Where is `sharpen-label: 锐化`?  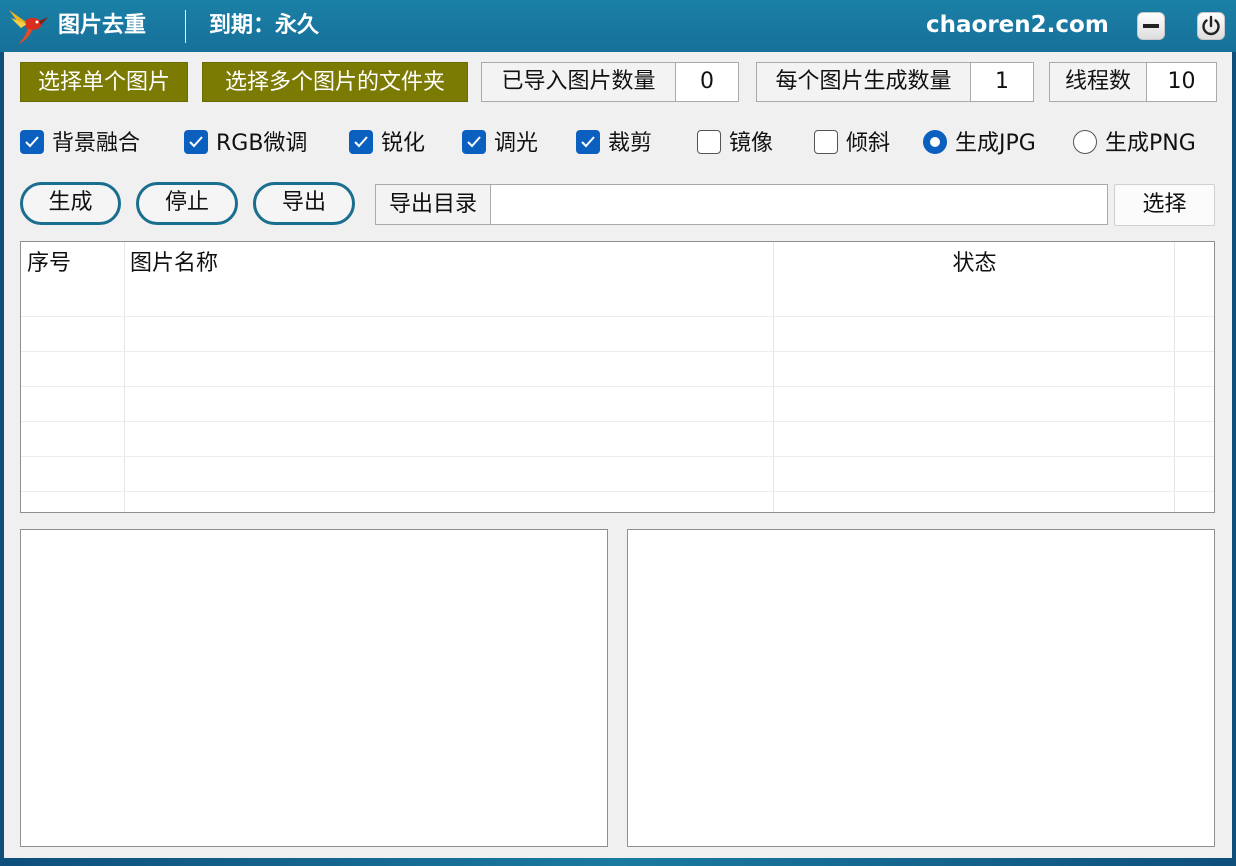
sharpen-label: 锐化 is located at coordinates (403, 143).